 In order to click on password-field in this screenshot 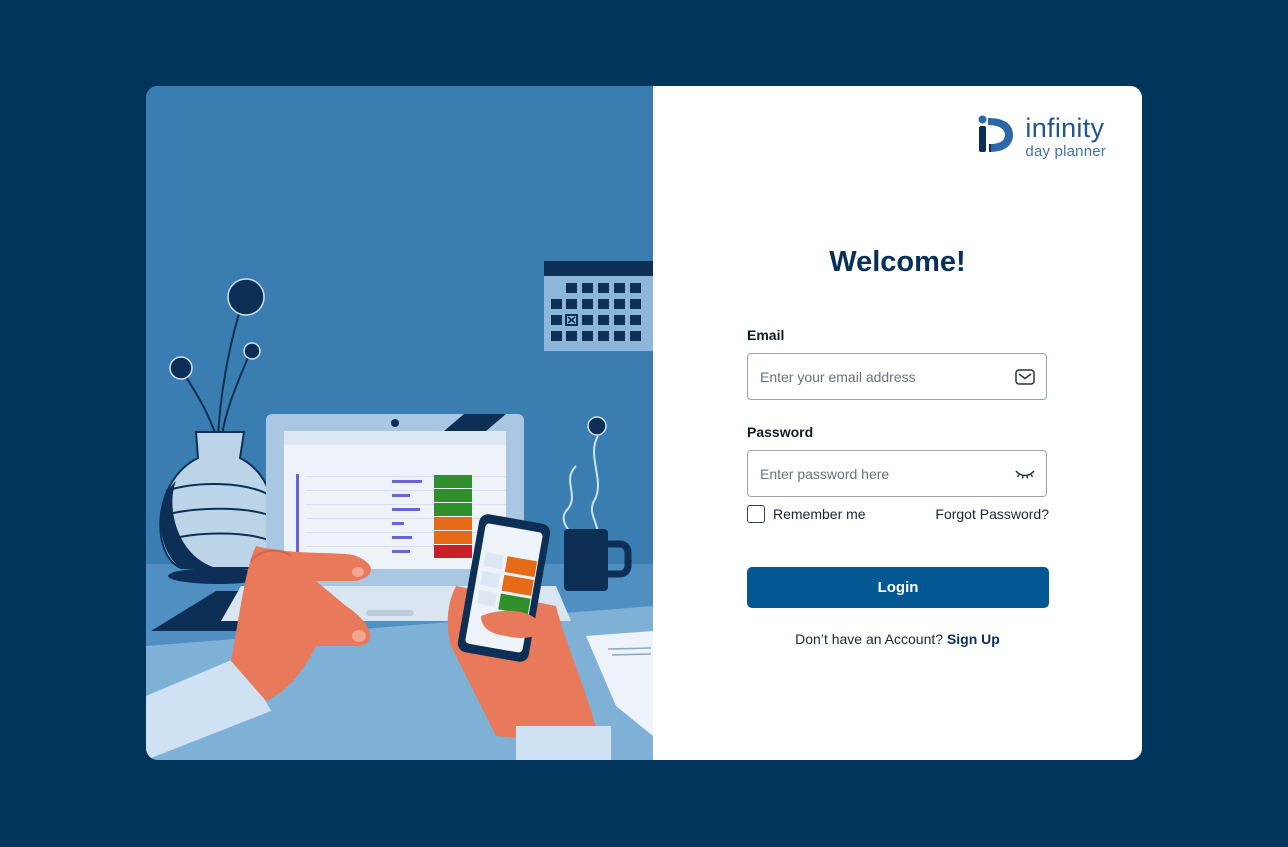, I will do `click(897, 473)`.